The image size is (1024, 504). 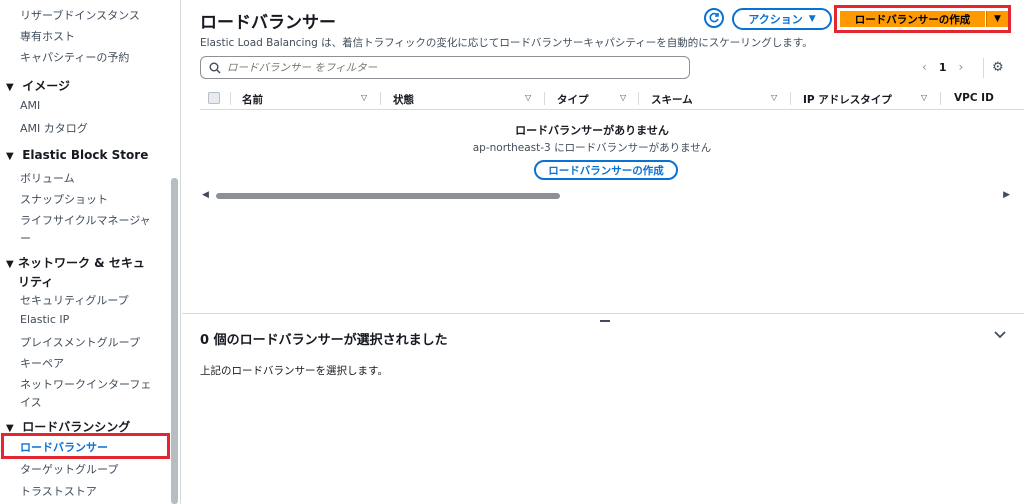 What do you see at coordinates (74, 300) in the screenshot?
I see `sidebar-item-security-groups: セキュリティグループ` at bounding box center [74, 300].